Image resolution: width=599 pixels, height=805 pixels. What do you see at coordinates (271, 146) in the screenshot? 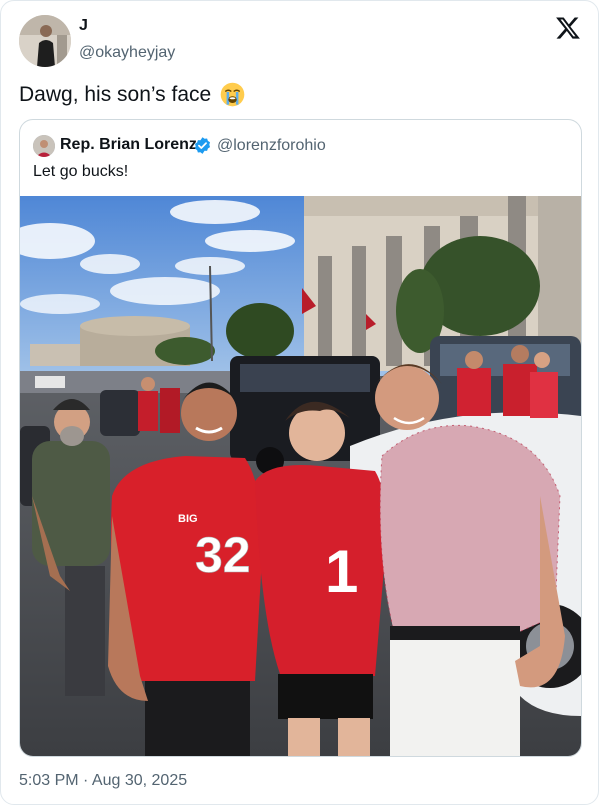
I see `quoted-author-handle: @lorenzforohio` at bounding box center [271, 146].